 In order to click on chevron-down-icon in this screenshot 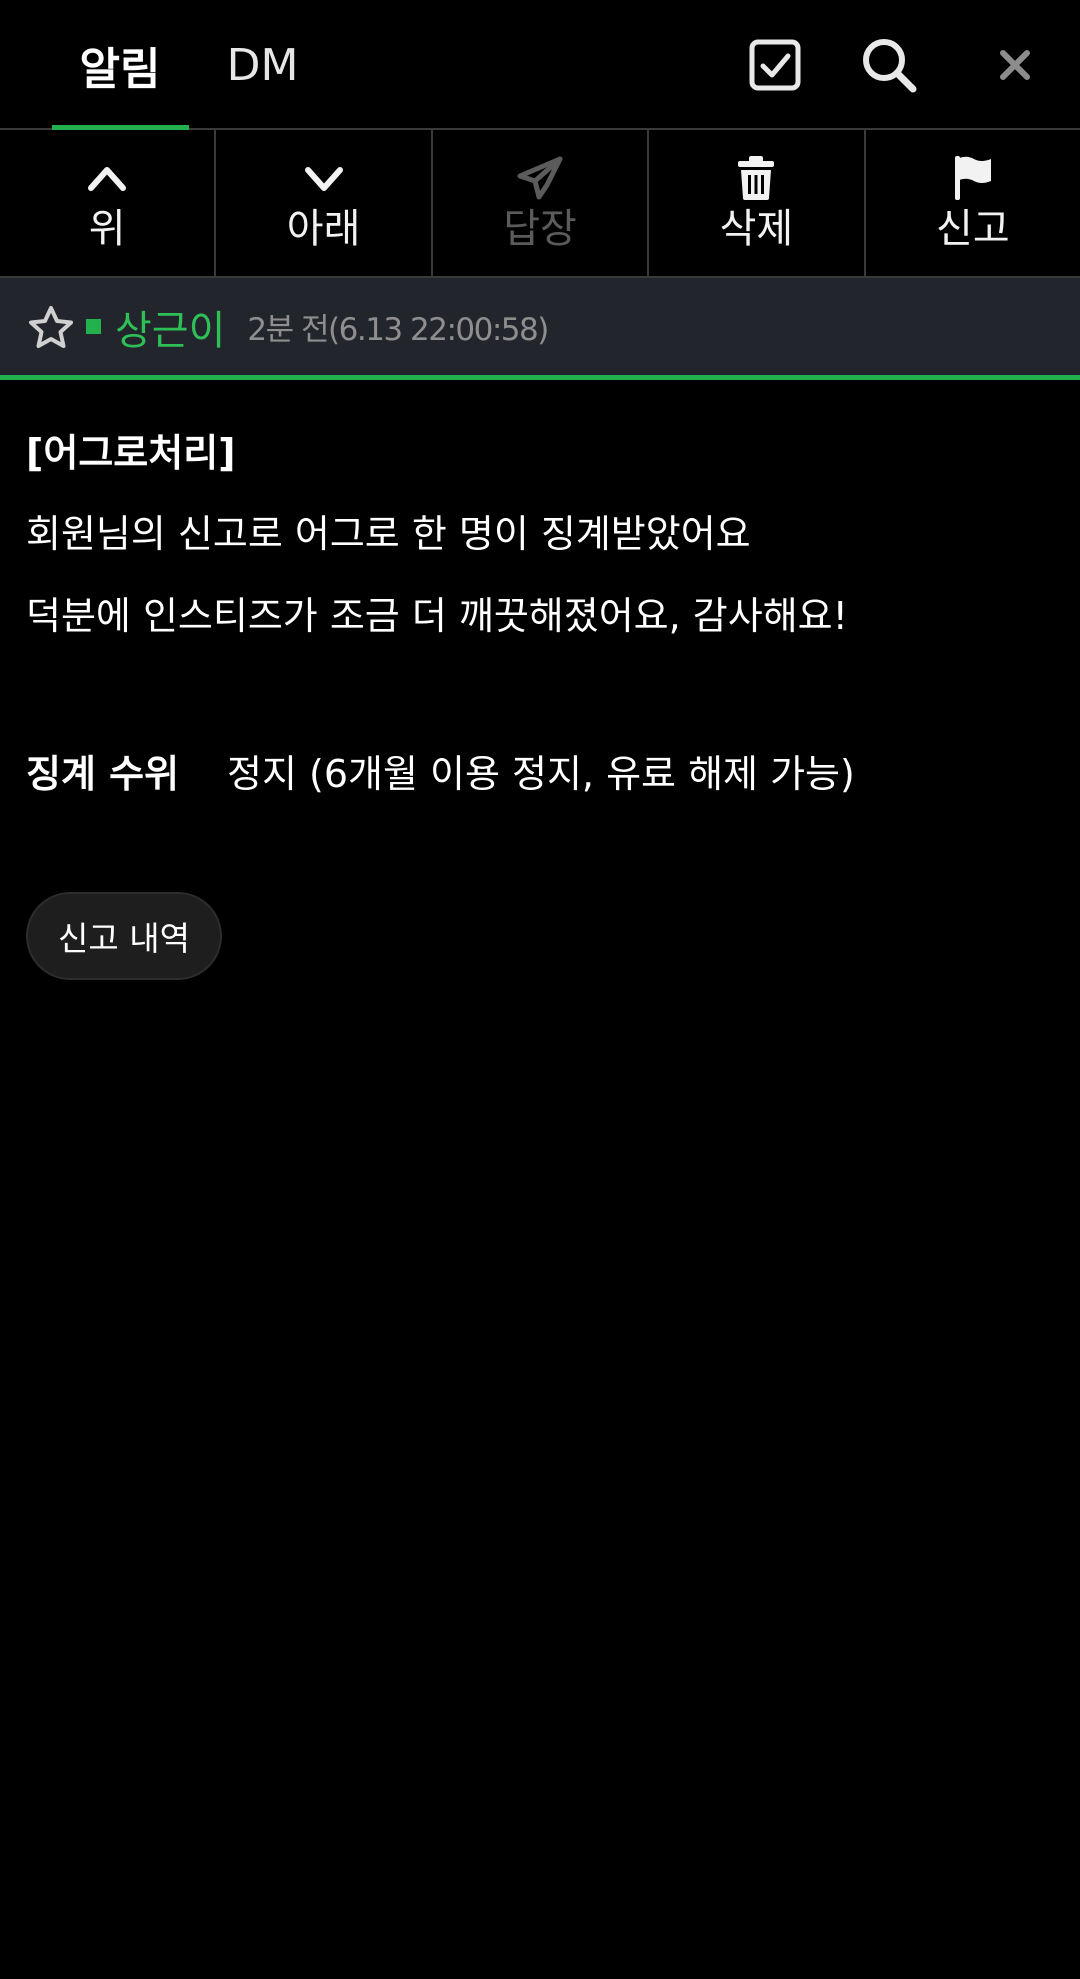, I will do `click(324, 178)`.